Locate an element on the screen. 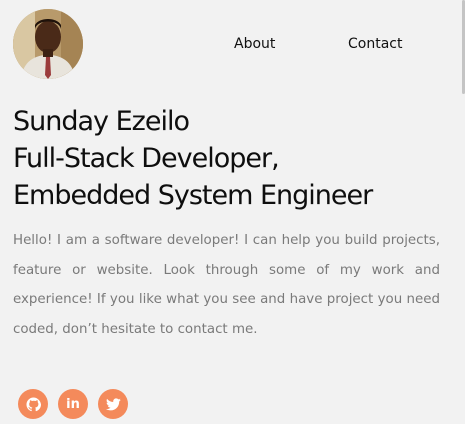 This screenshot has height=424, width=465. github-button is located at coordinates (33, 404).